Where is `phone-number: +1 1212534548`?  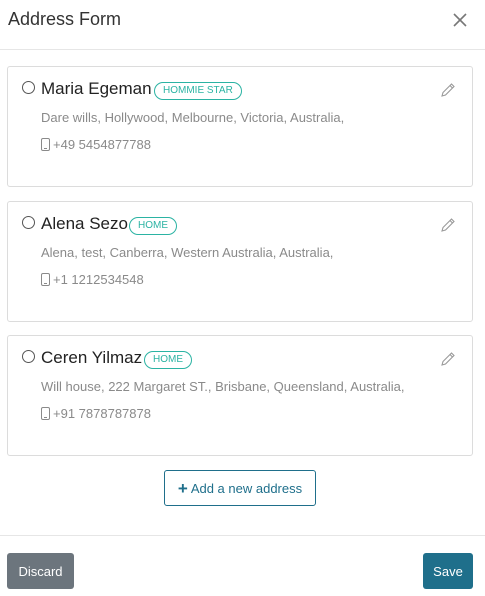 phone-number: +1 1212534548 is located at coordinates (98, 279).